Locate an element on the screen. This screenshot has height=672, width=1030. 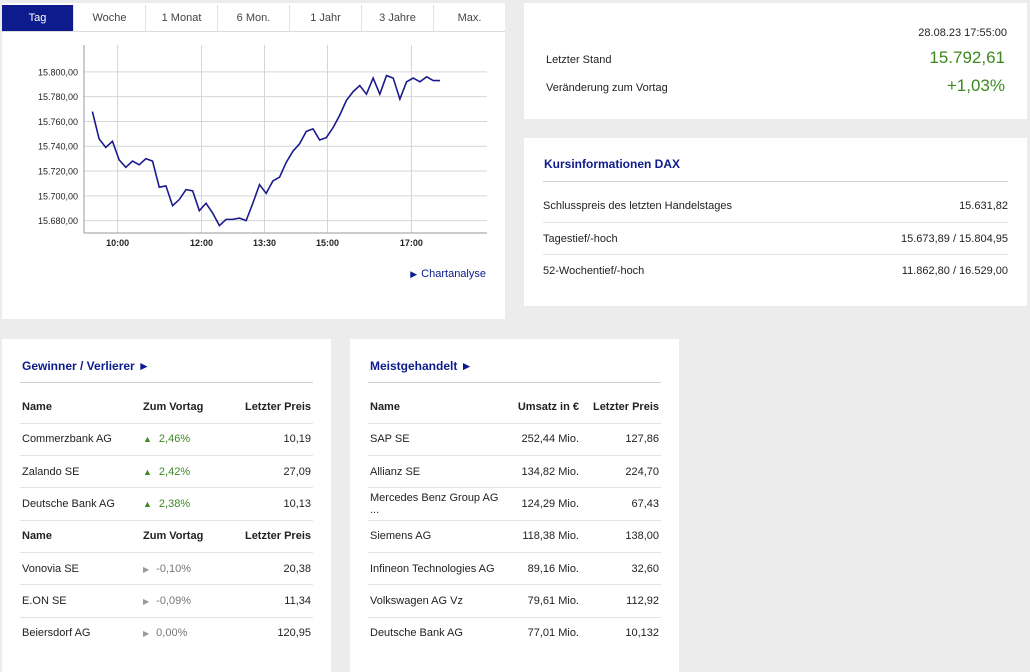
stock-price: 32,60 is located at coordinates (621, 569).